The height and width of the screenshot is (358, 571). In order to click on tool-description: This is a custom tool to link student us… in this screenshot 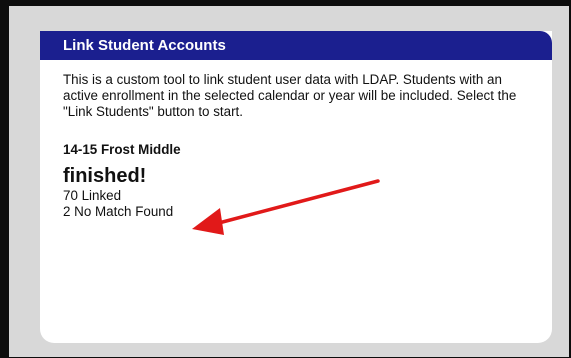, I will do `click(290, 95)`.